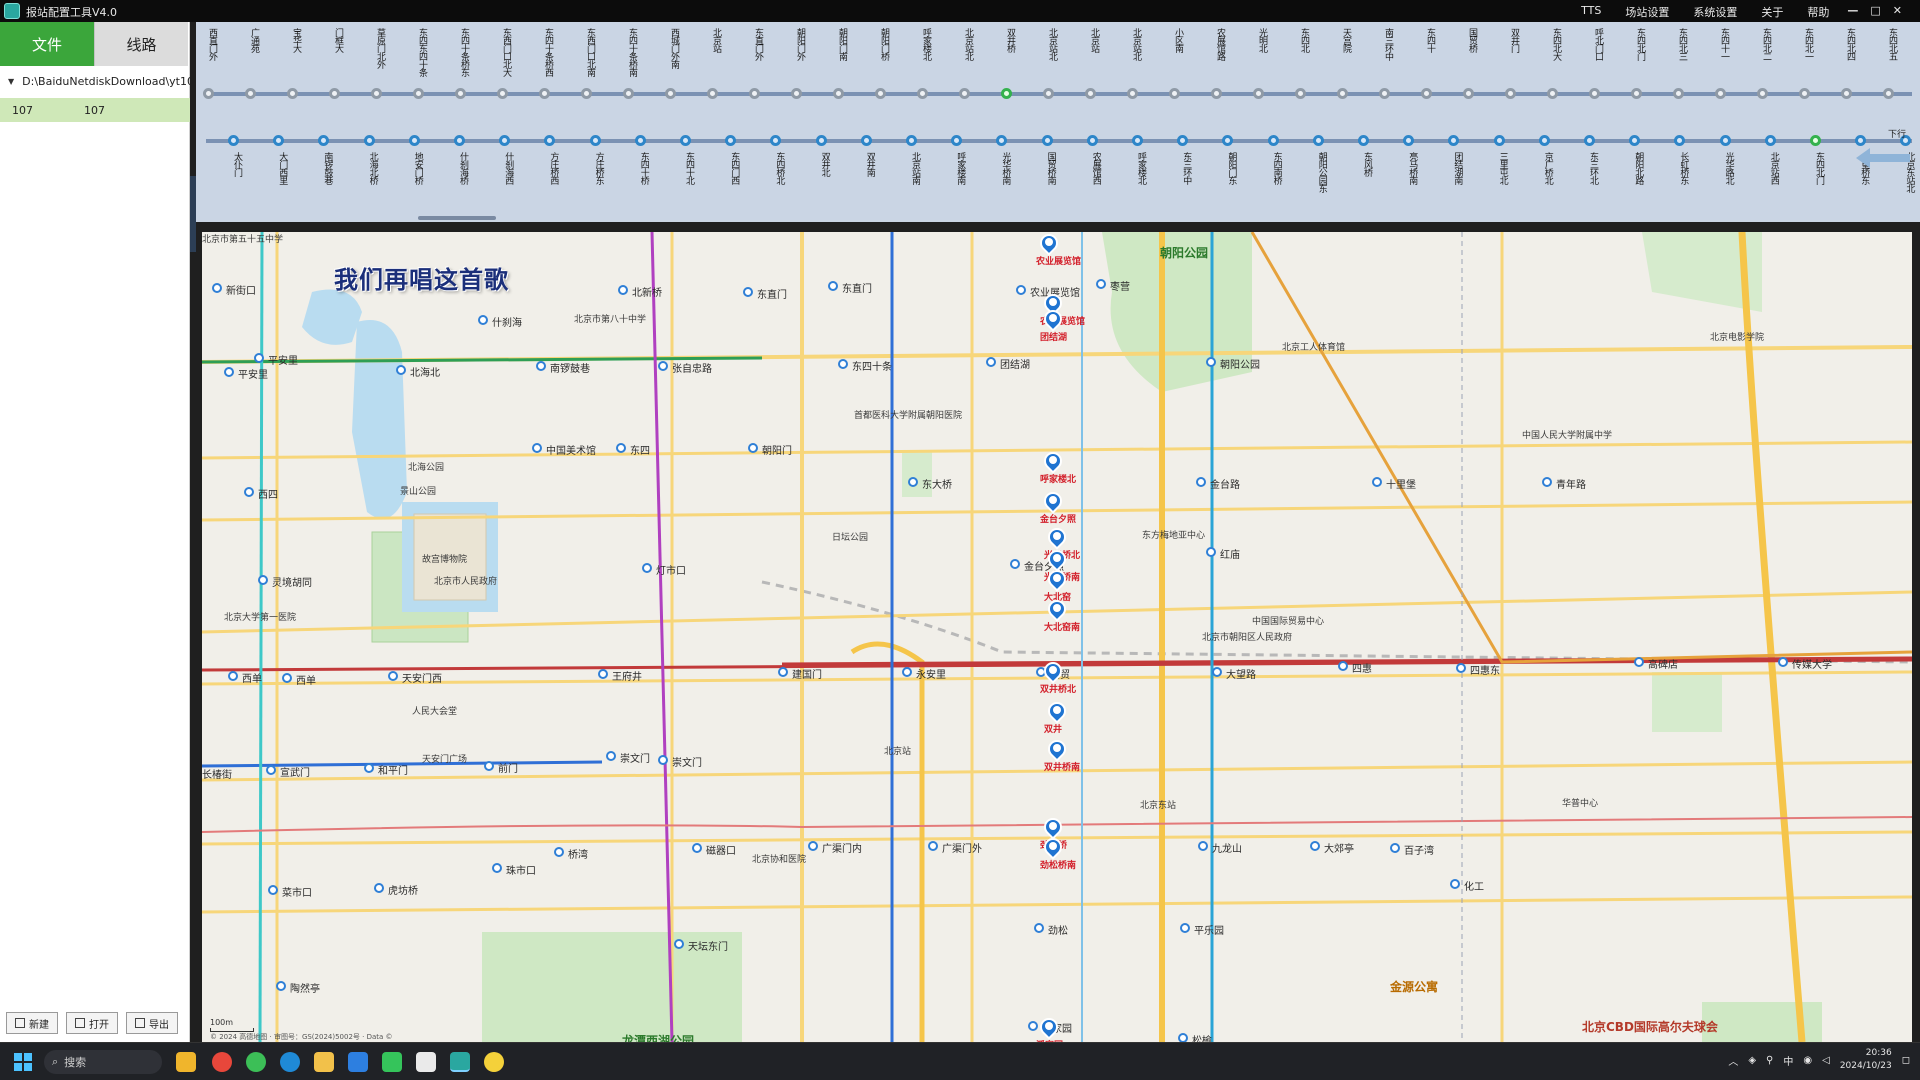  What do you see at coordinates (1057, 716) in the screenshot?
I see `bus-stop-pin: 双井` at bounding box center [1057, 716].